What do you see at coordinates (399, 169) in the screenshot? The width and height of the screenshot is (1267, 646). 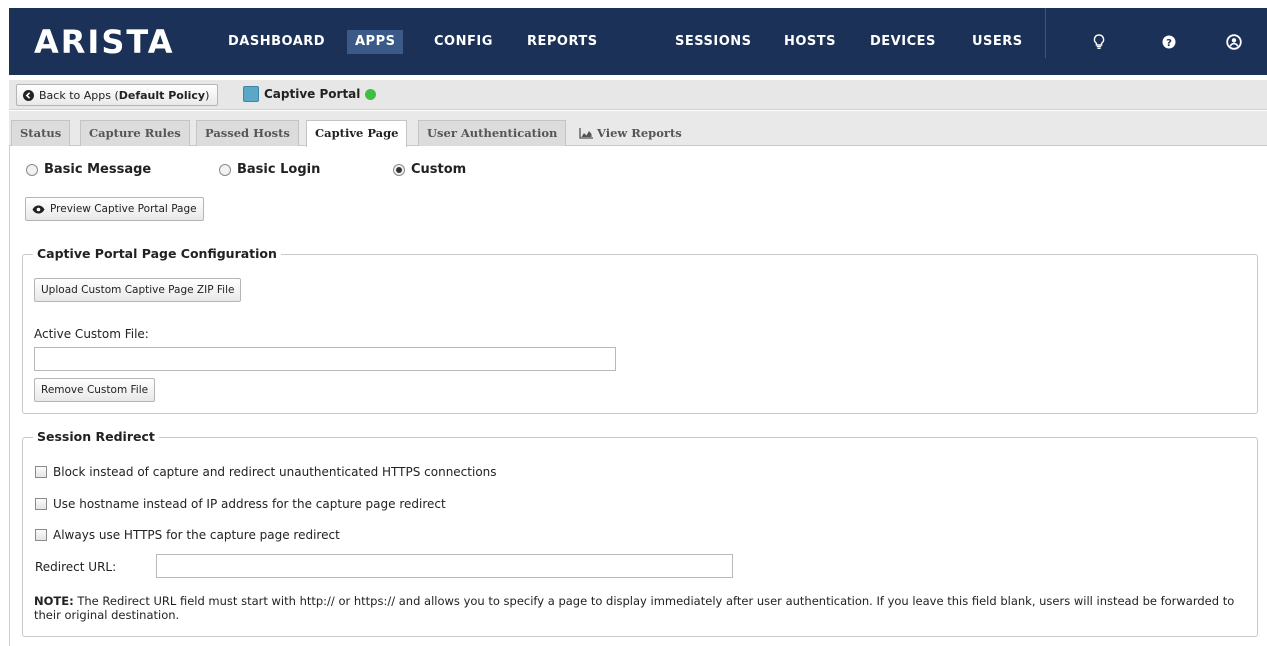 I see `radio-custom-indicator` at bounding box center [399, 169].